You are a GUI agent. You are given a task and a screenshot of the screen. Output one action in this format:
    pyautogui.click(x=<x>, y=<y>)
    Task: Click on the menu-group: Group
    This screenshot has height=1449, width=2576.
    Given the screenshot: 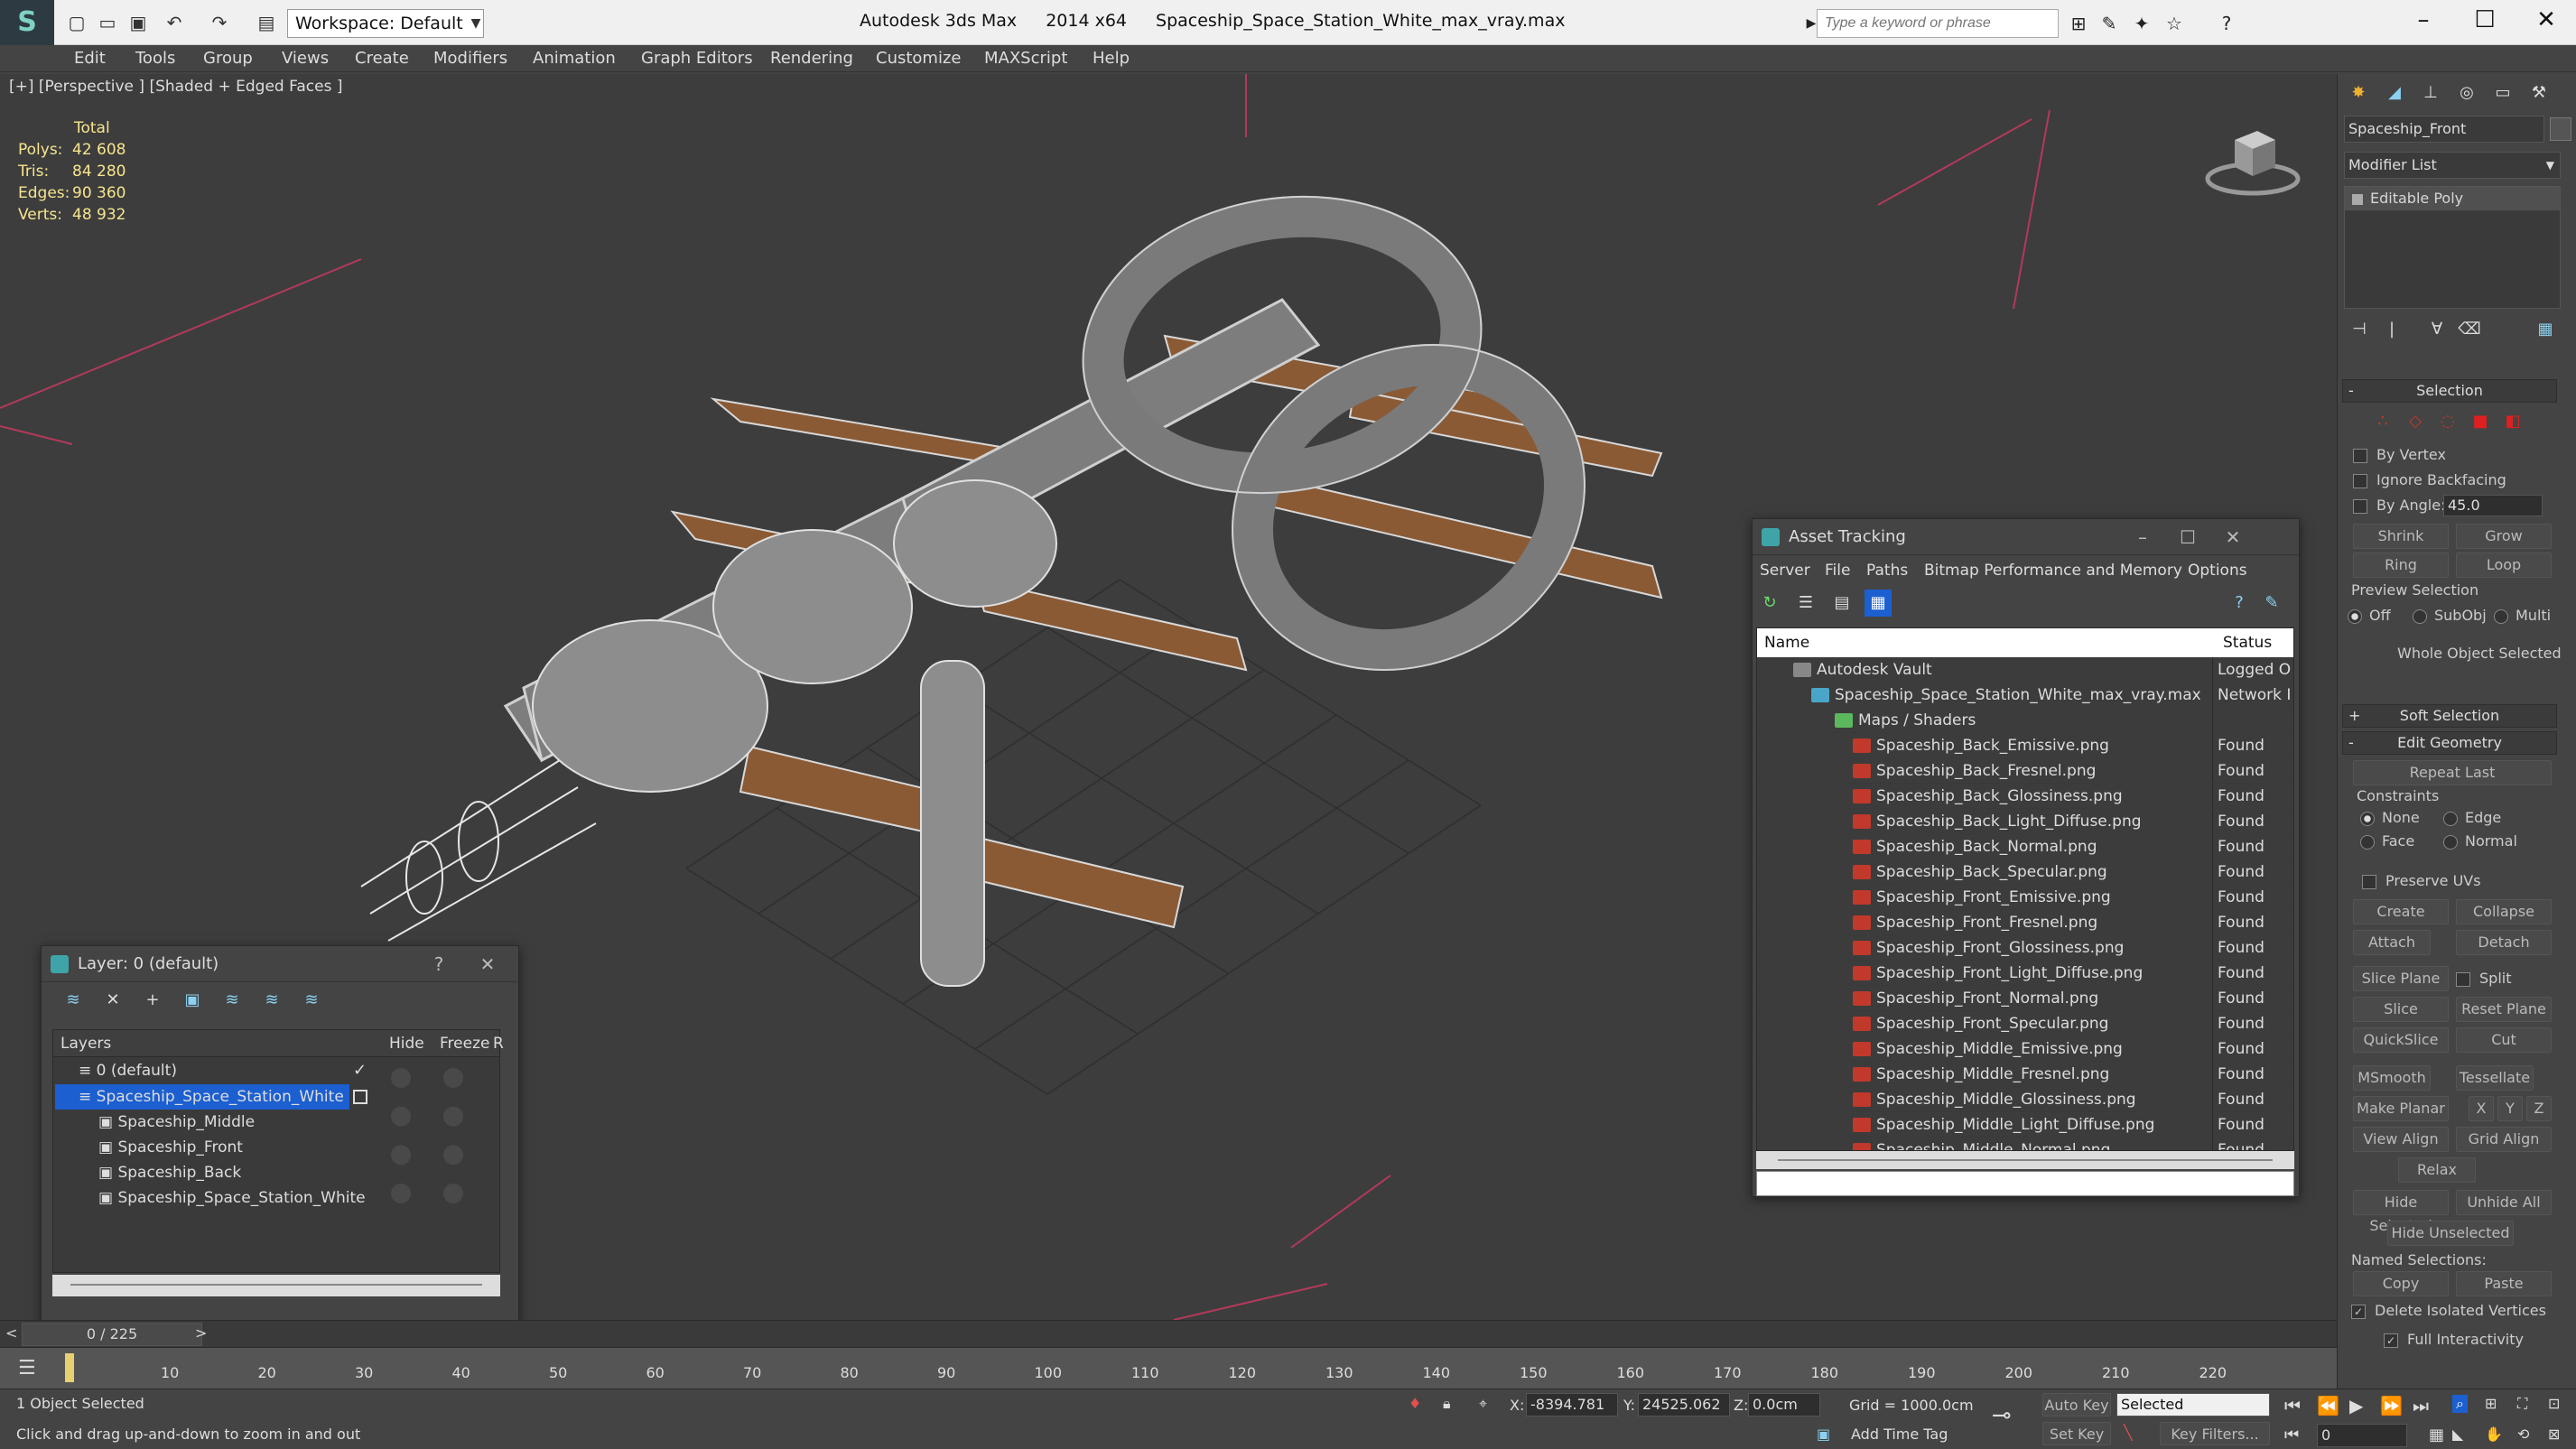 What is the action you would take?
    pyautogui.click(x=228, y=58)
    